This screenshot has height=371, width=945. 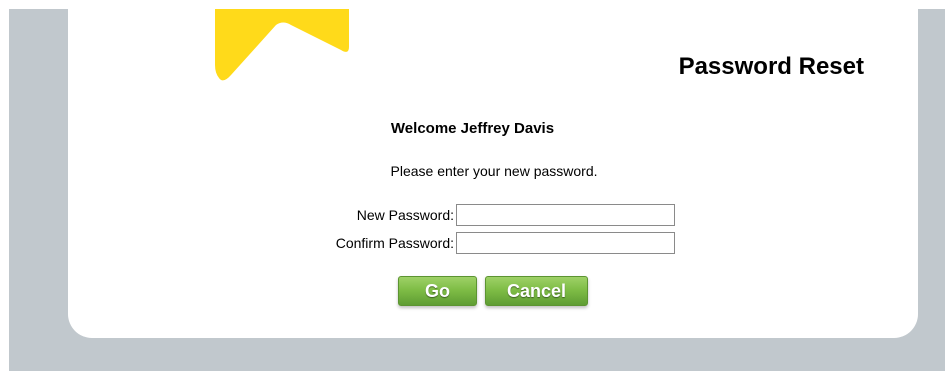 I want to click on new-password-input, so click(x=565, y=215).